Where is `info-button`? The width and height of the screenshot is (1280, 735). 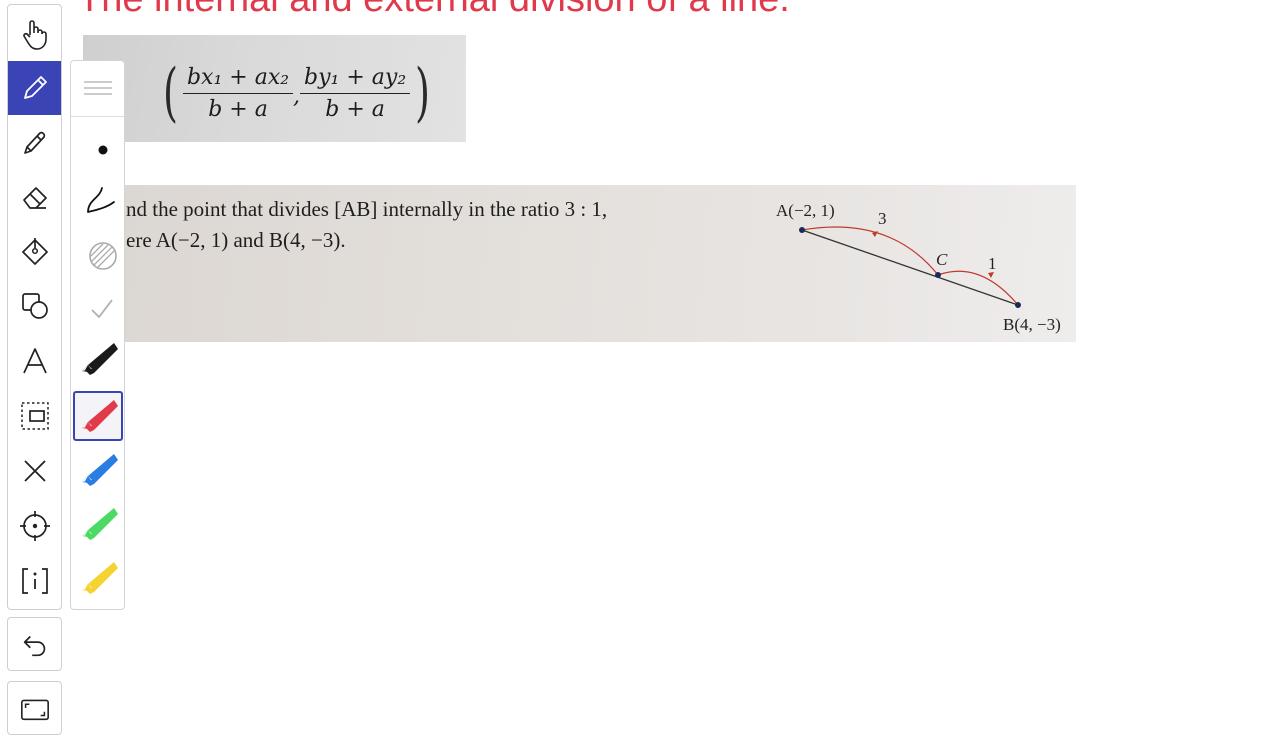 info-button is located at coordinates (34, 581).